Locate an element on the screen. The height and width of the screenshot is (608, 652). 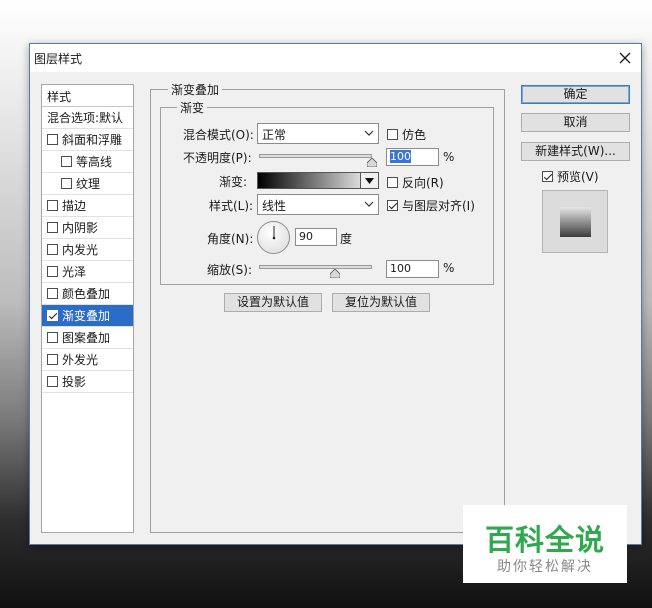
scale-unit: % is located at coordinates (449, 268).